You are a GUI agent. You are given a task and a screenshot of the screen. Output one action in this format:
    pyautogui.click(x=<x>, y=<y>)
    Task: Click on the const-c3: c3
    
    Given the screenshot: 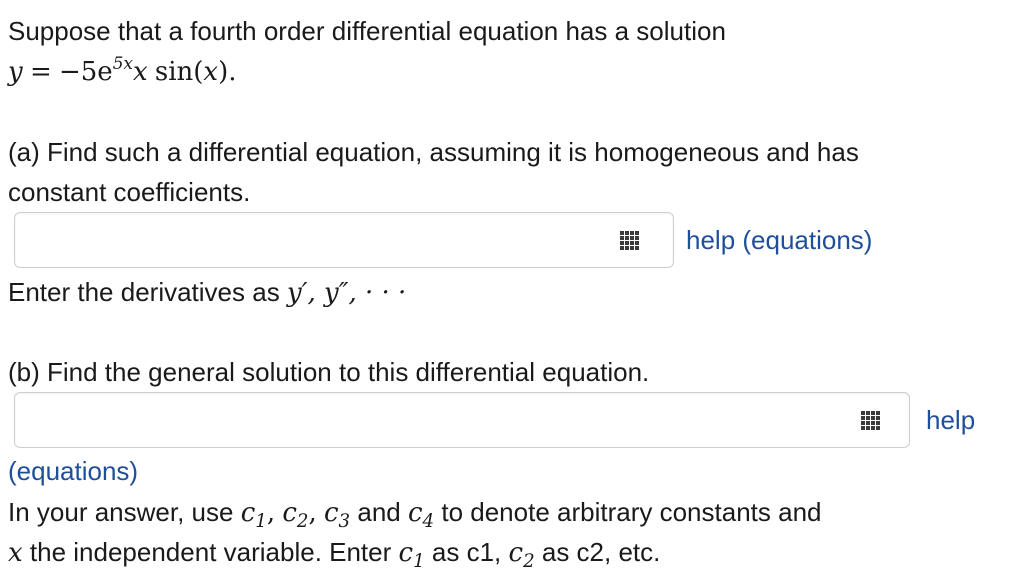 What is the action you would take?
    pyautogui.click(x=336, y=514)
    